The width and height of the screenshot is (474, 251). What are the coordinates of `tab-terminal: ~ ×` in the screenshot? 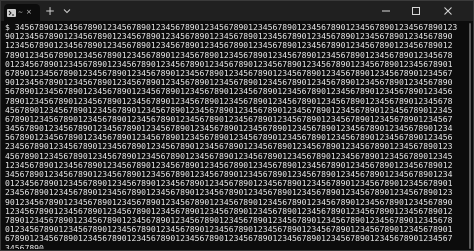 It's located at (22, 12).